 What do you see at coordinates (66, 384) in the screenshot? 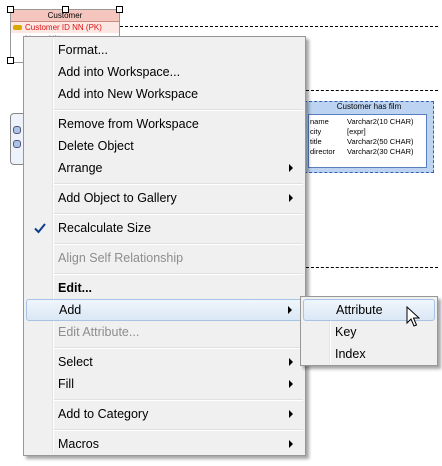
I see `menu-item-label: Fill` at bounding box center [66, 384].